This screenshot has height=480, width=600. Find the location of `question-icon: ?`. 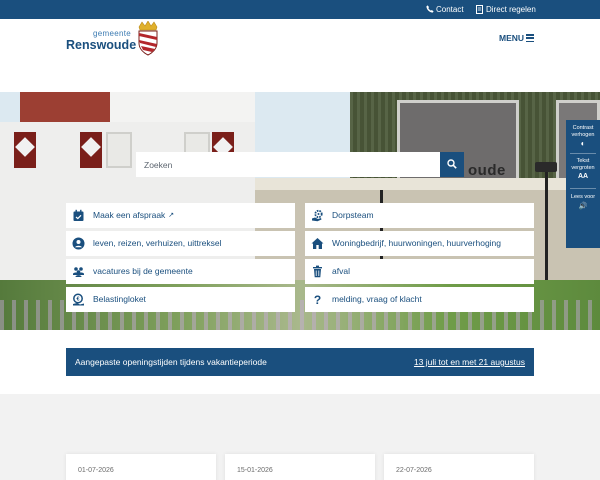

question-icon: ? is located at coordinates (317, 299).